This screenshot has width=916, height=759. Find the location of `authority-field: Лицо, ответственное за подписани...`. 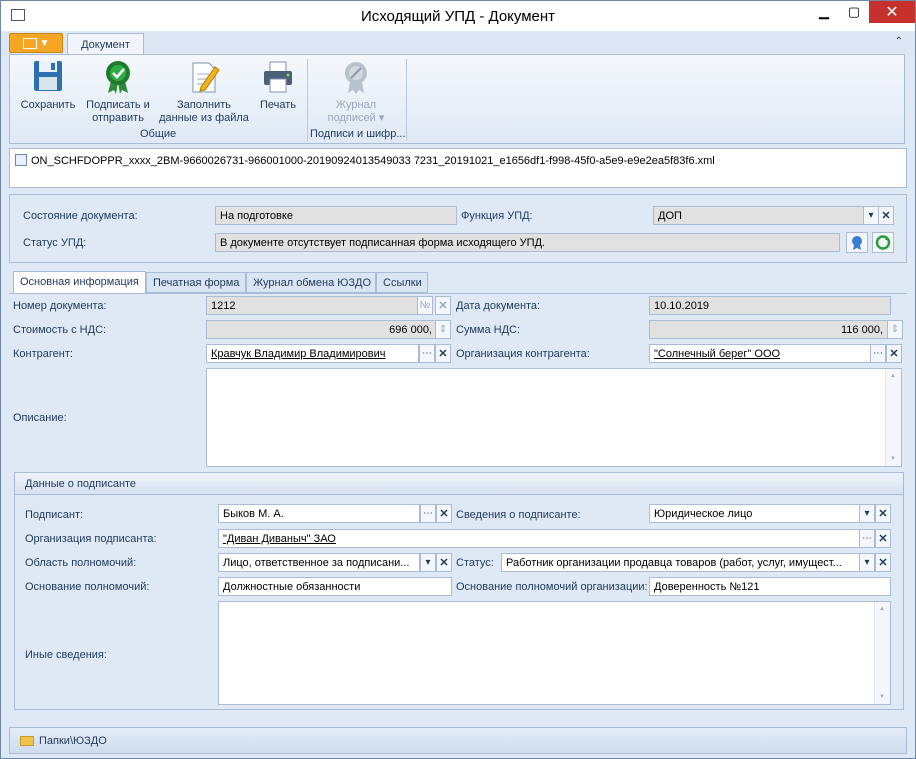

authority-field: Лицо, ответственное за подписани... is located at coordinates (319, 562).